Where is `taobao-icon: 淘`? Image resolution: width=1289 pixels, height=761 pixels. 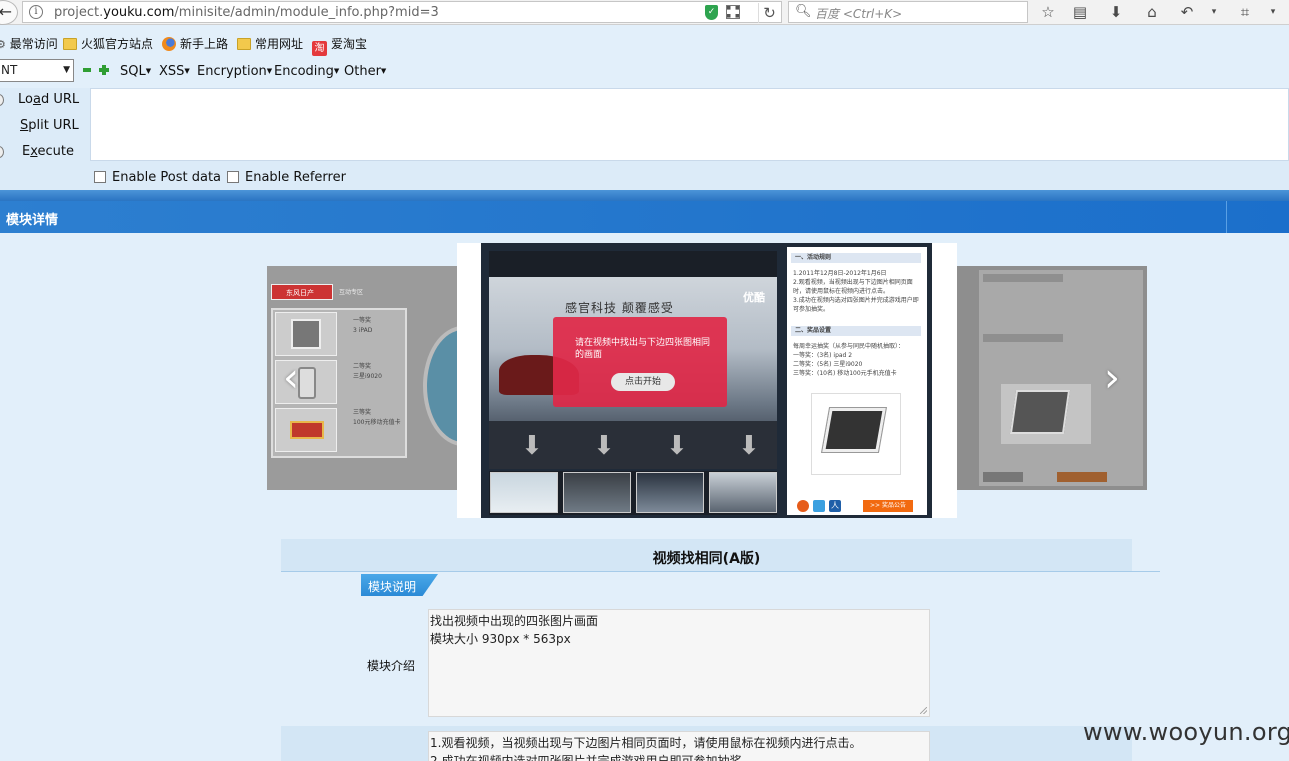
taobao-icon: 淘 is located at coordinates (319, 48).